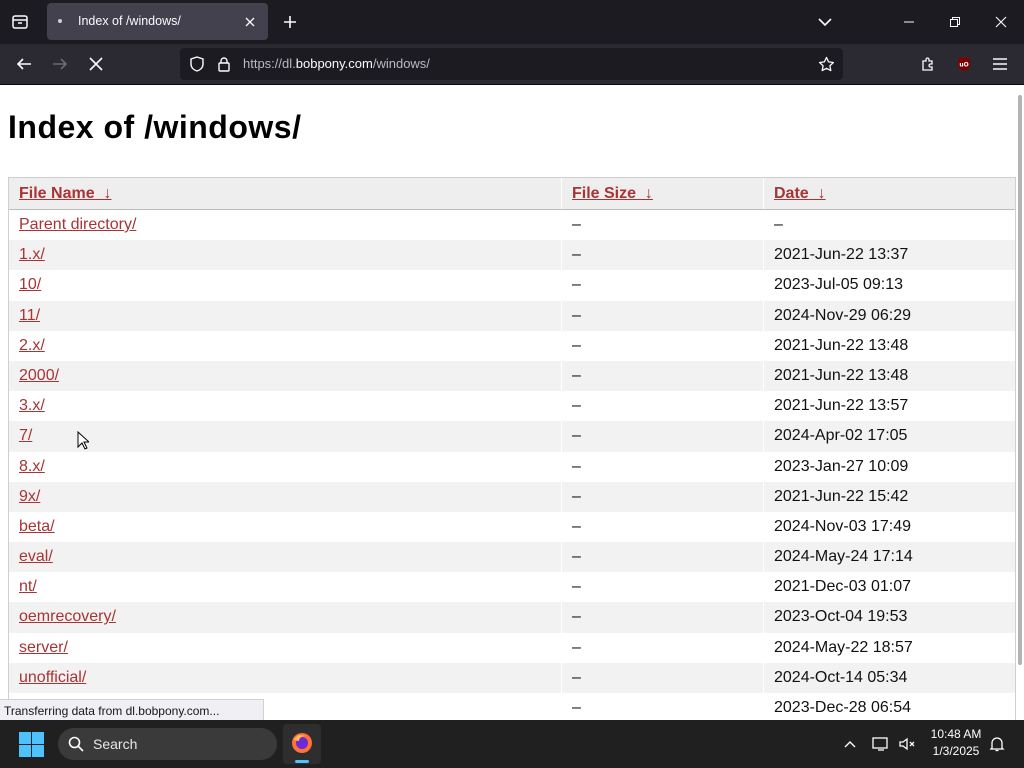 The width and height of the screenshot is (1024, 768). I want to click on directory-link: 3.x/, so click(32, 405).